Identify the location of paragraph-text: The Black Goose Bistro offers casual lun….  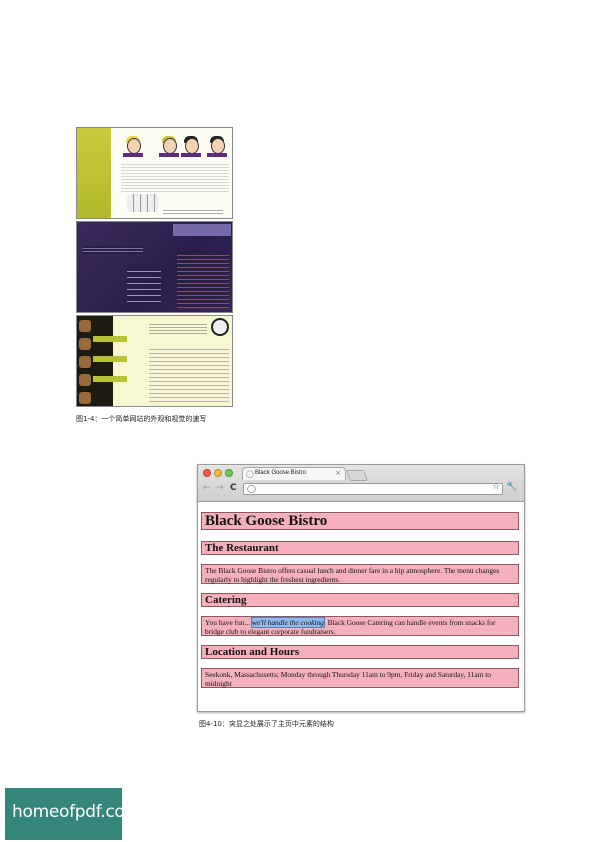
(352, 575).